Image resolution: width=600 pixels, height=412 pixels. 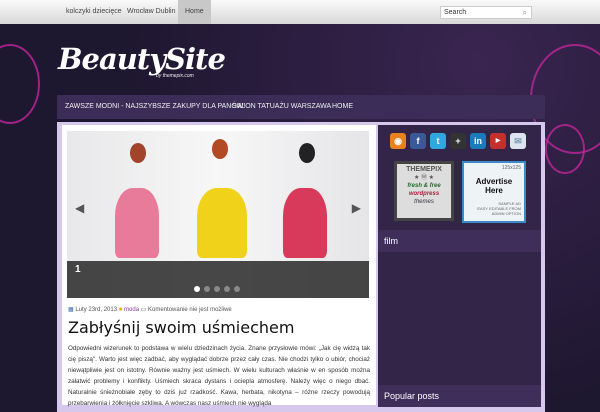 I want to click on ad-text: wordpress, so click(x=424, y=194).